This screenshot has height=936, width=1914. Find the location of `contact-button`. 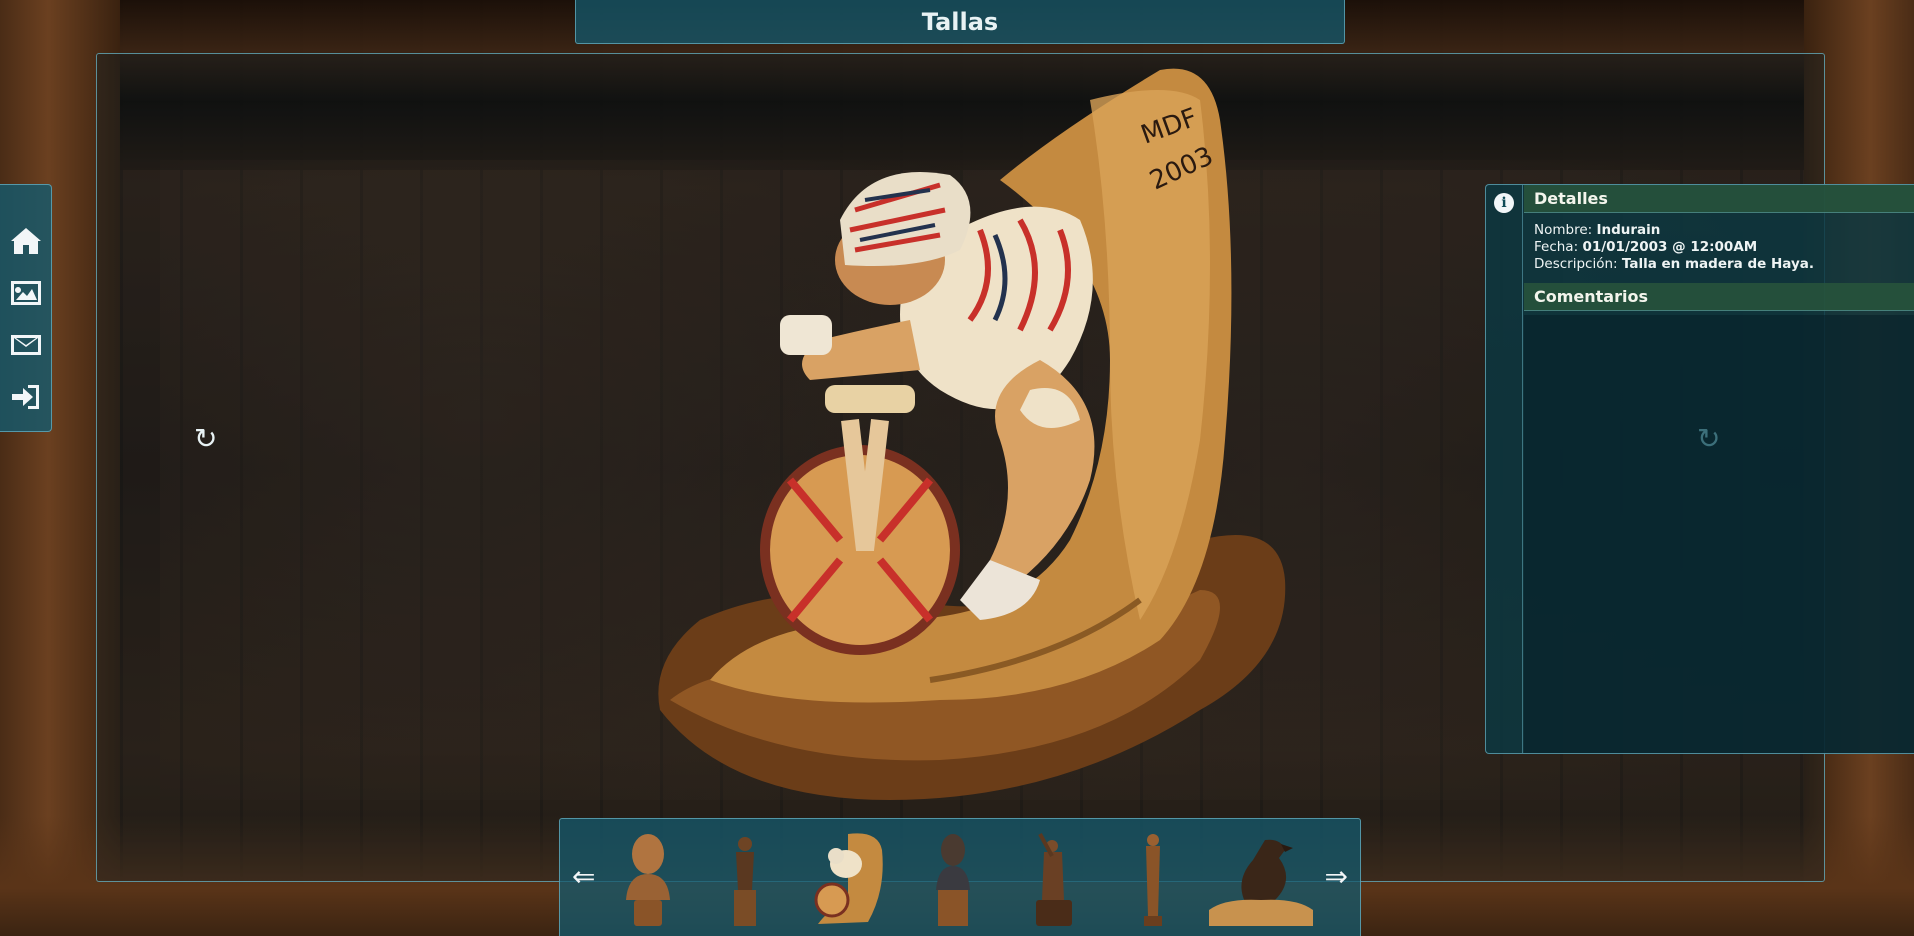

contact-button is located at coordinates (26, 345).